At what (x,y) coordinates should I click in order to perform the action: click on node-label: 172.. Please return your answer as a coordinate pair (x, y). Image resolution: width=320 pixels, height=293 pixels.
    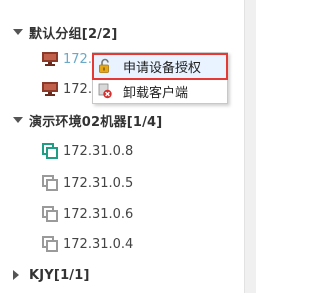
    Looking at the image, I should click on (77, 59).